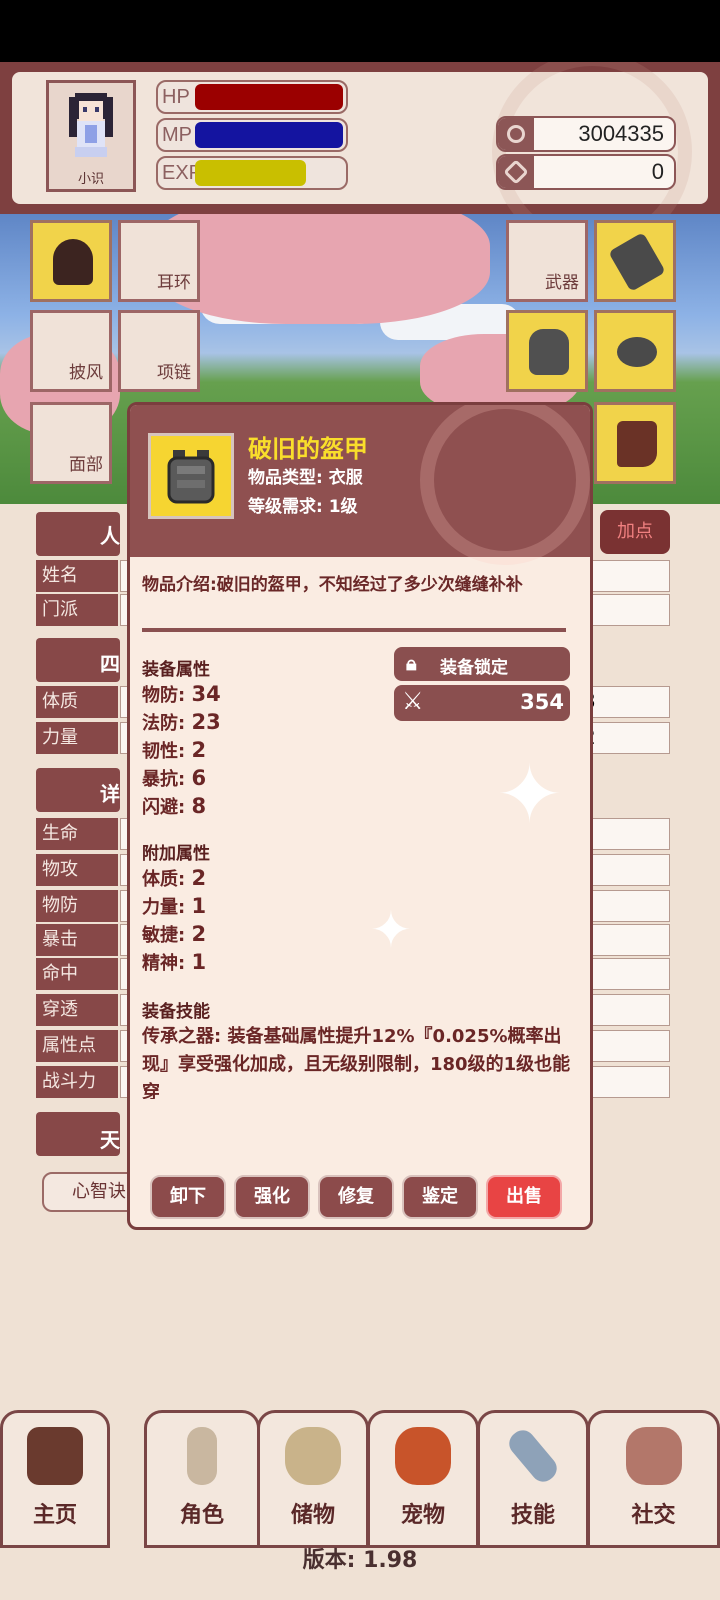  I want to click on nav-pet: 宠物, so click(423, 1479).